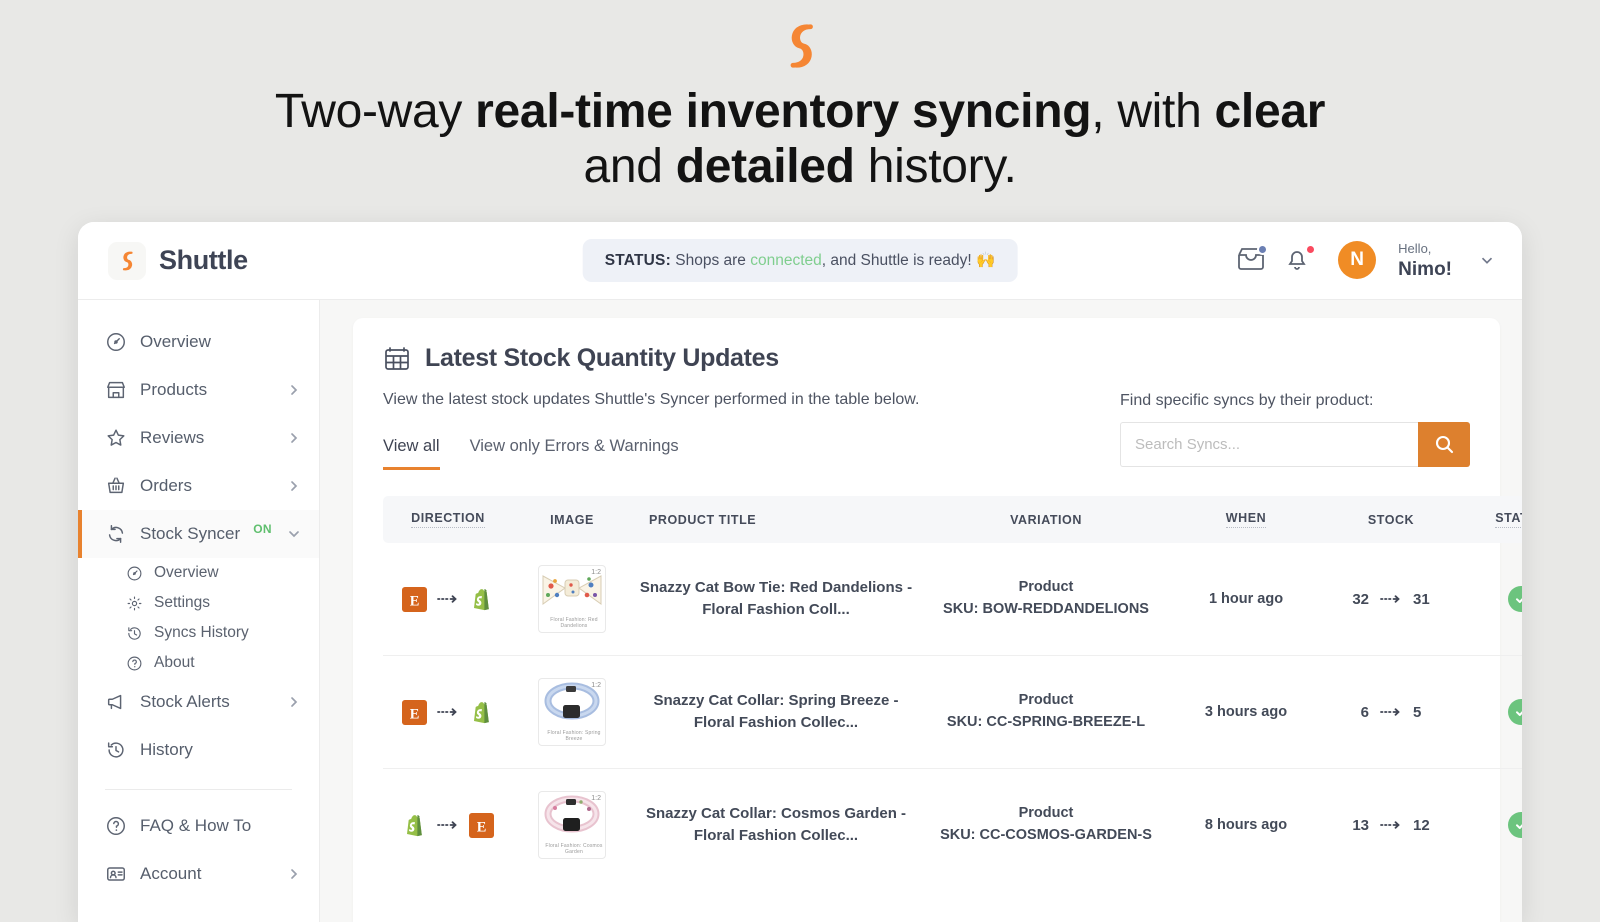 This screenshot has width=1600, height=922. I want to click on variation-sku: SKU: CC-COSMOS-GARDEN-S, so click(1046, 835).